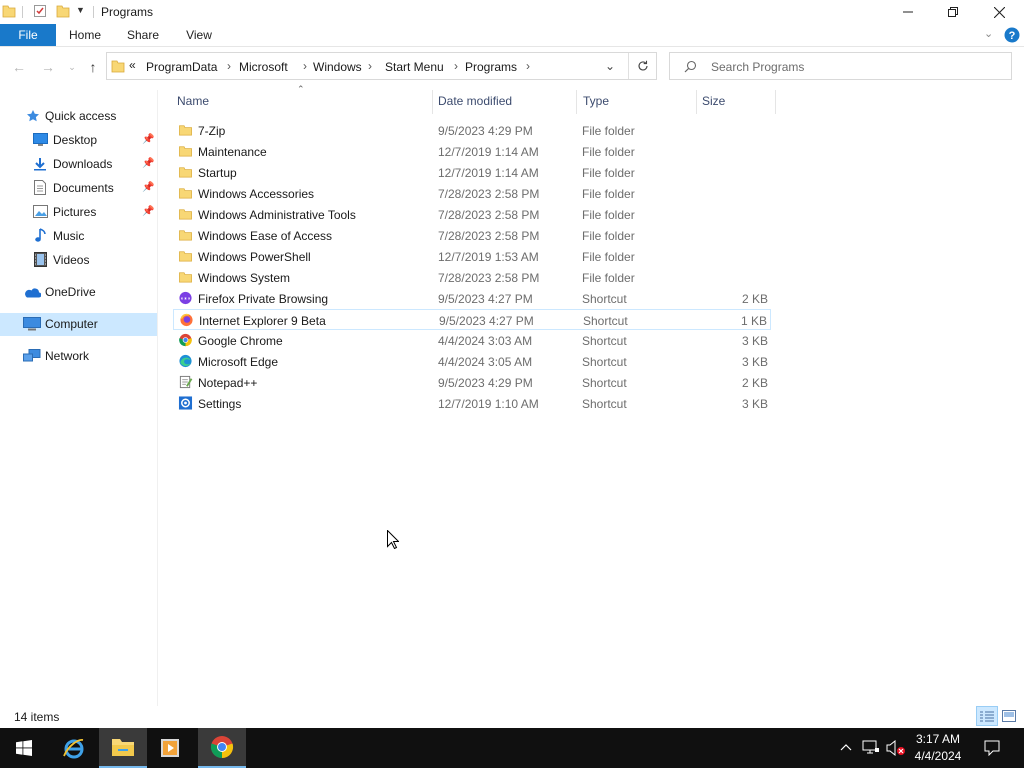 Image resolution: width=1024 pixels, height=768 pixels. What do you see at coordinates (840, 66) in the screenshot?
I see `search-box: Search Programs` at bounding box center [840, 66].